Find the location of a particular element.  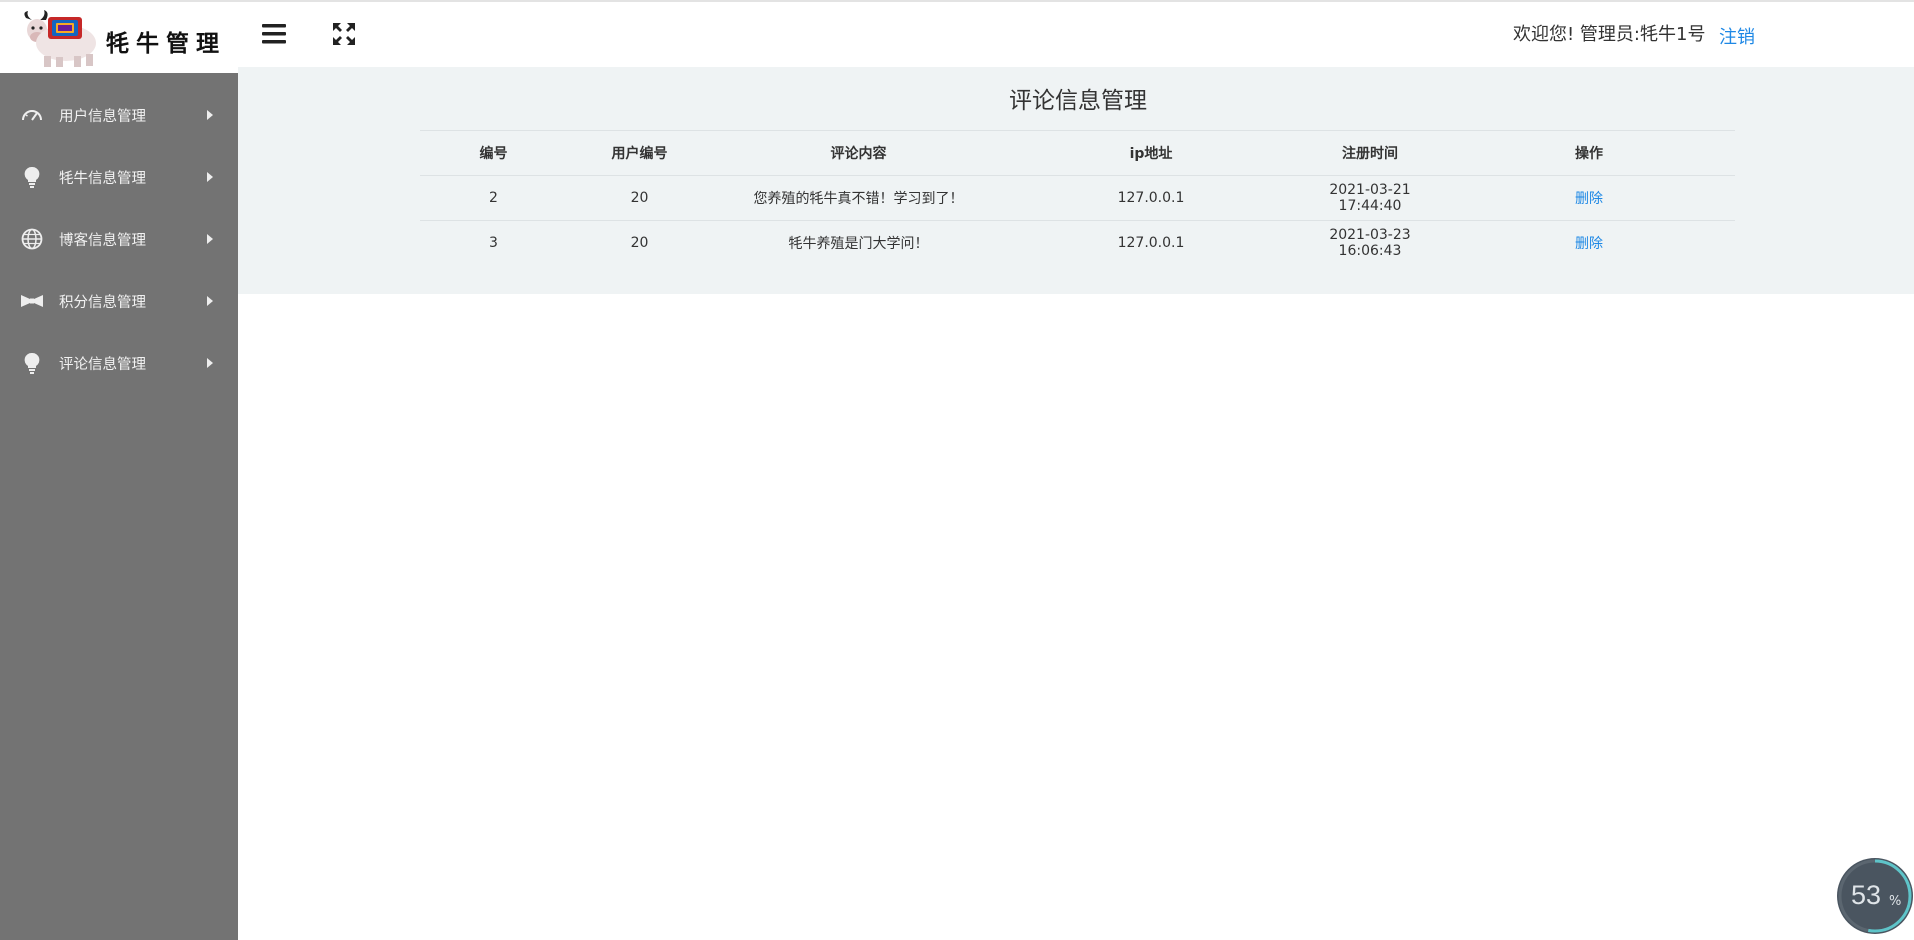

column-header: 评论内容 is located at coordinates (858, 153).